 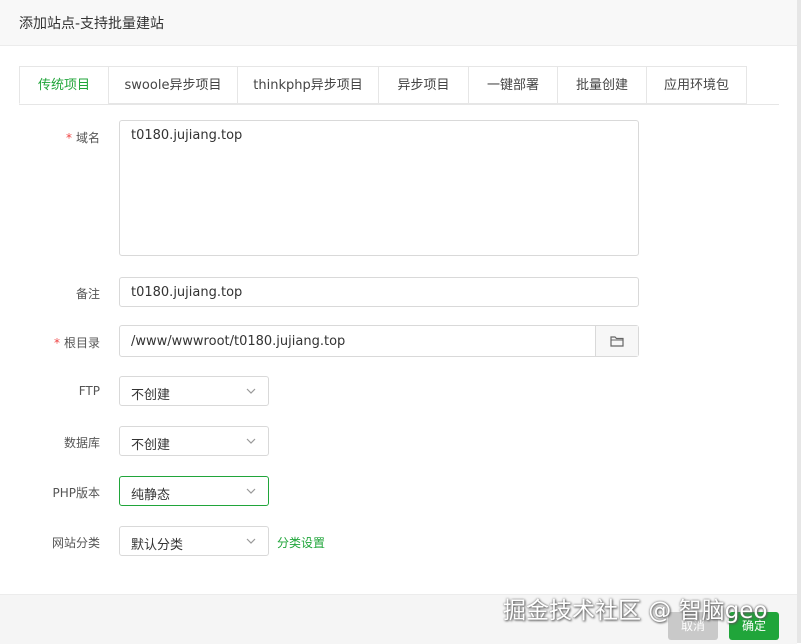 What do you see at coordinates (87, 294) in the screenshot?
I see `remark-label: 备注` at bounding box center [87, 294].